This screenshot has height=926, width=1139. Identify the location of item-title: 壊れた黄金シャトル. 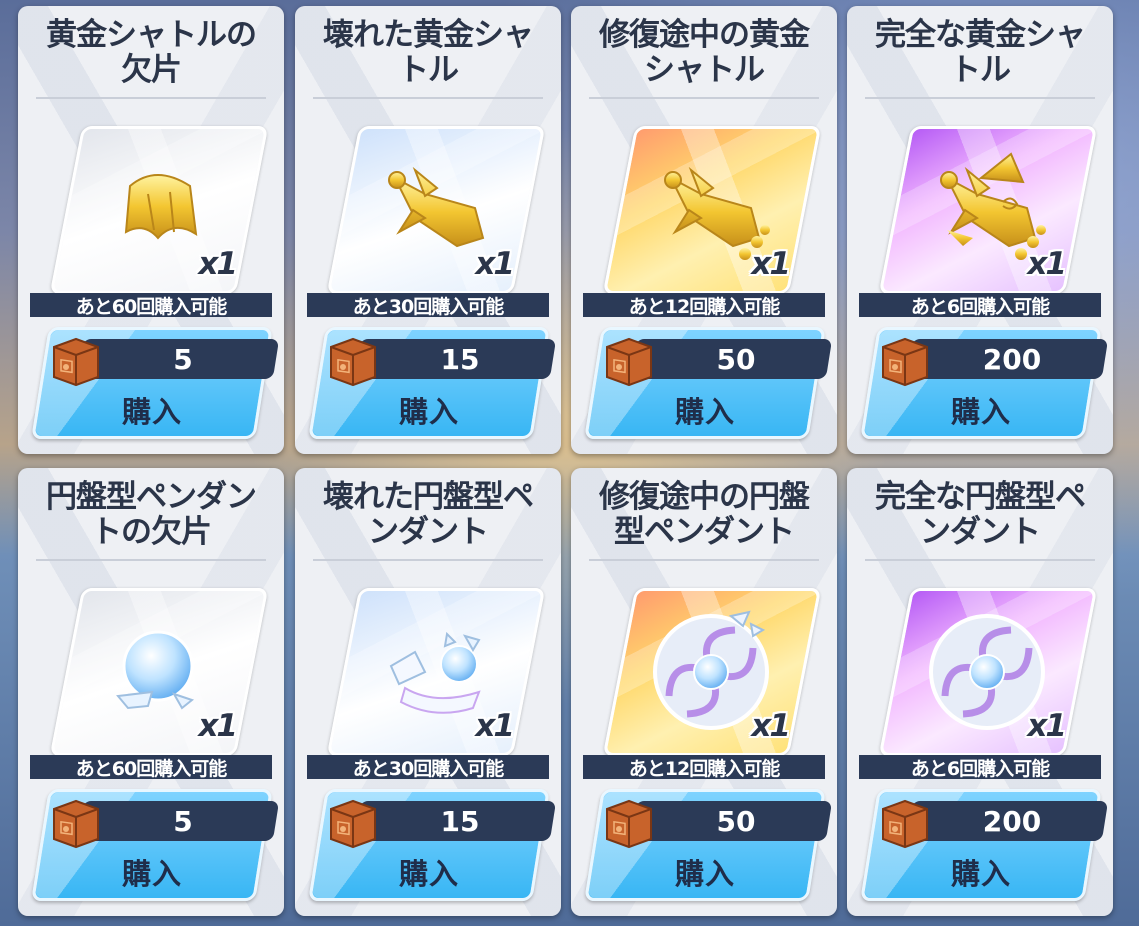
(428, 52).